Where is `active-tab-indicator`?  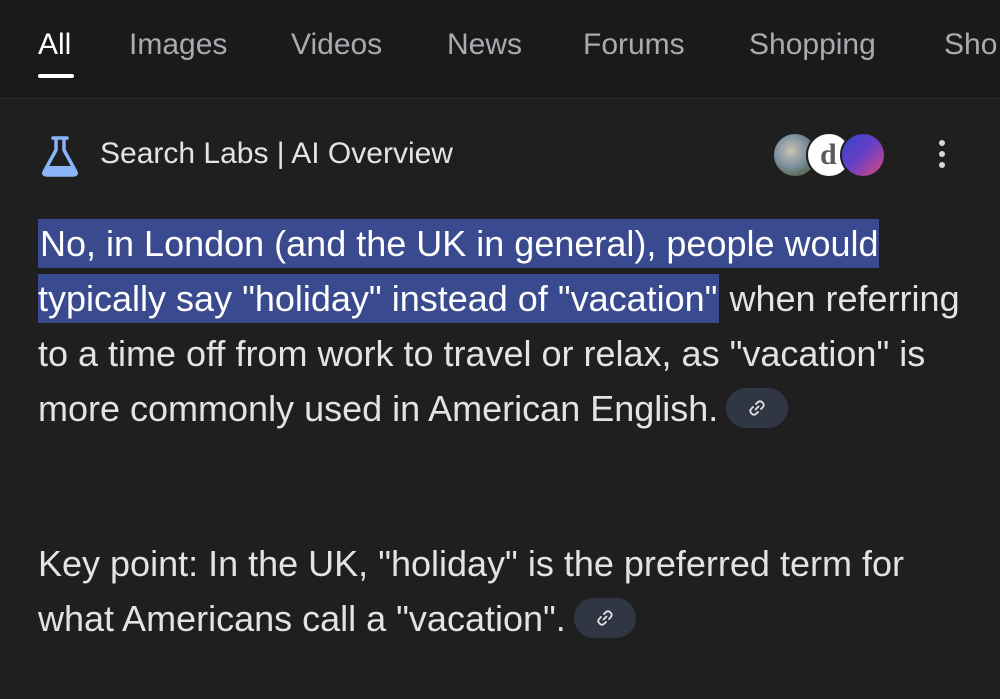 active-tab-indicator is located at coordinates (56, 76).